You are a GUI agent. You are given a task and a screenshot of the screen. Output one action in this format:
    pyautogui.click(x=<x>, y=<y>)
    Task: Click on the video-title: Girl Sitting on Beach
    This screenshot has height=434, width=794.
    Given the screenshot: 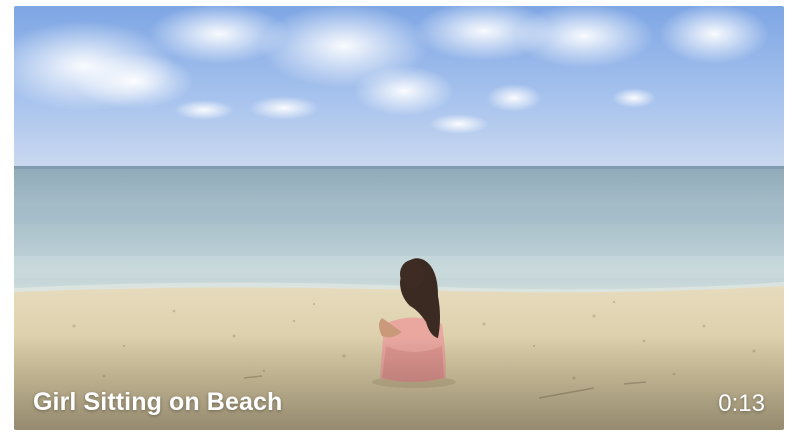 What is the action you would take?
    pyautogui.click(x=157, y=402)
    